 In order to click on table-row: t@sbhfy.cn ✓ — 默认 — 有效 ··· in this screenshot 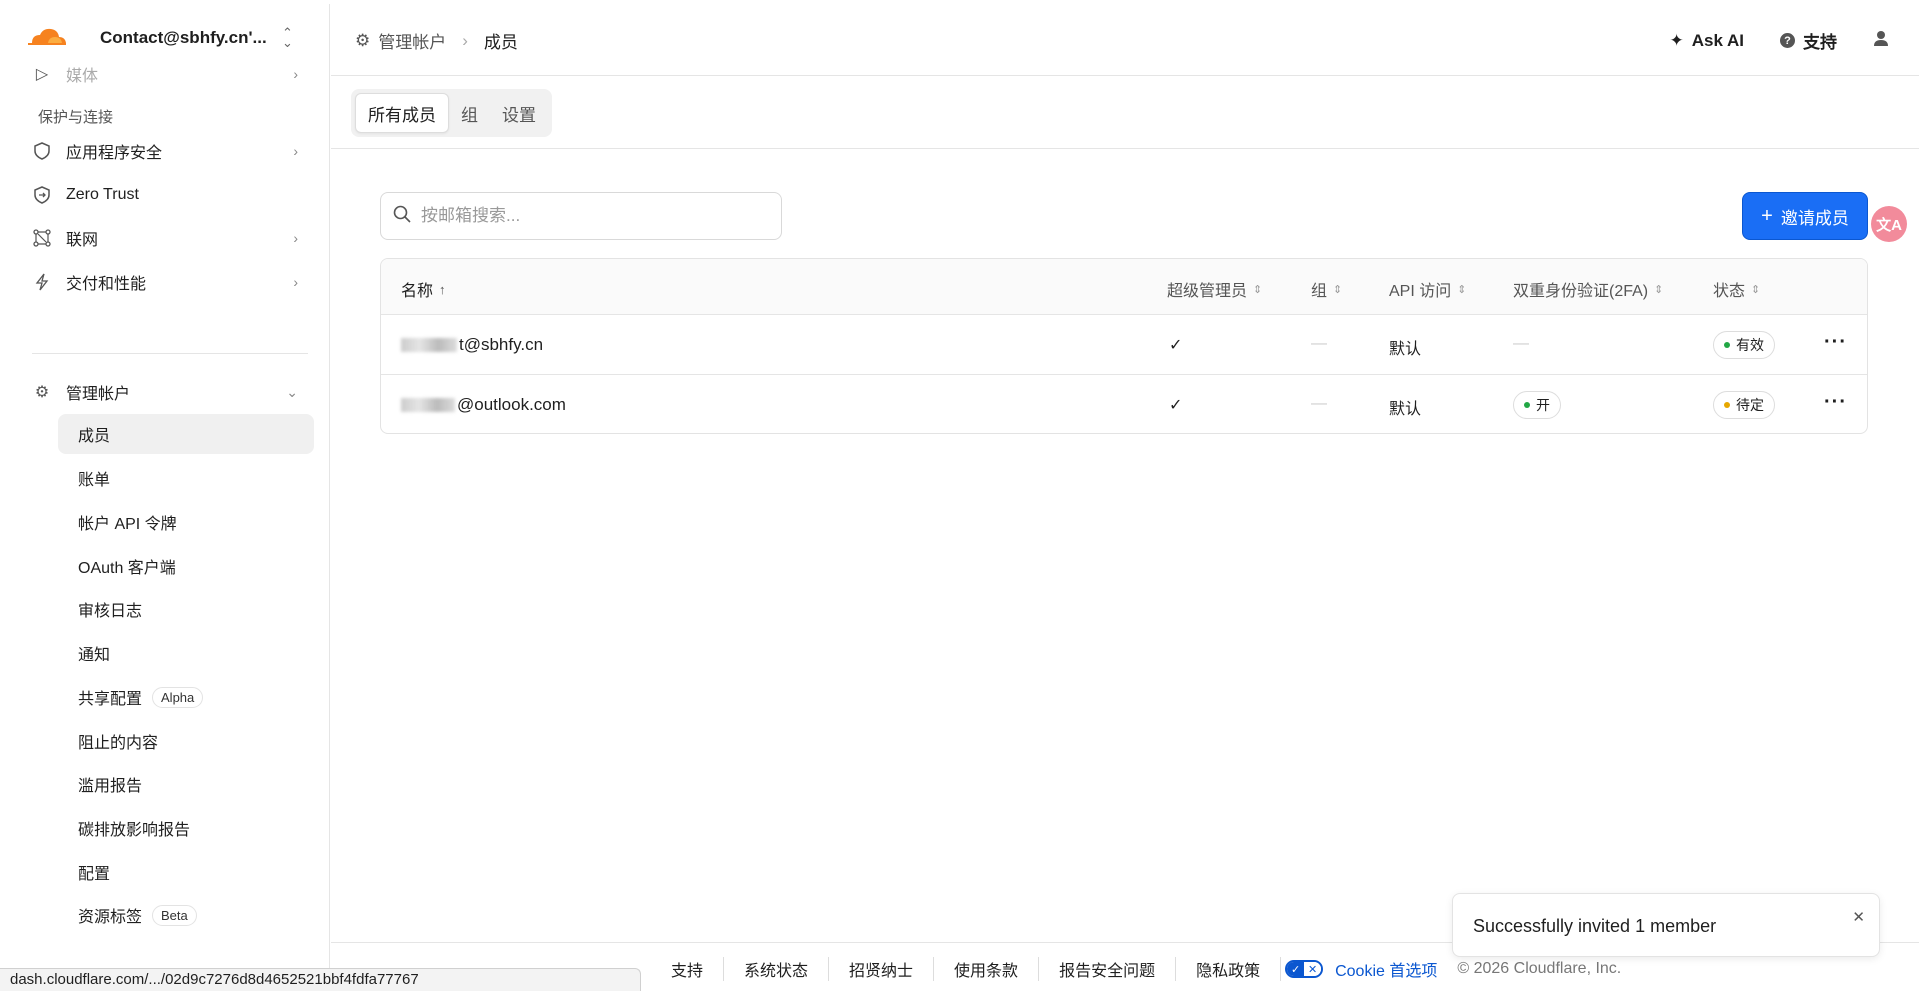, I will do `click(1124, 345)`.